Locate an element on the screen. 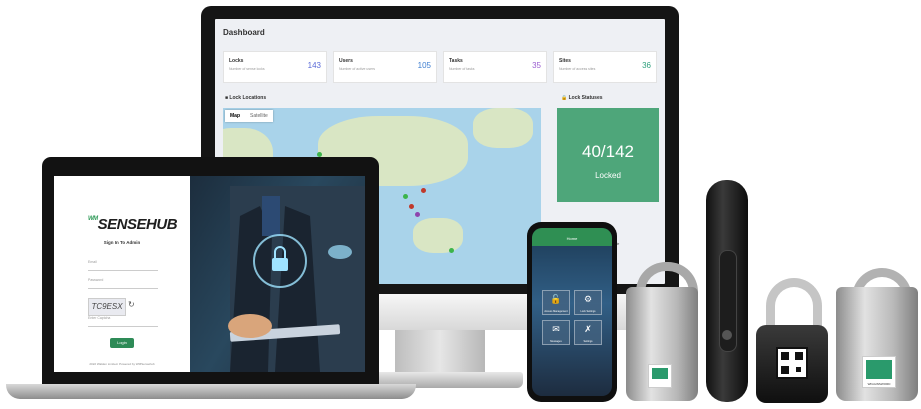  stat-value: 35 is located at coordinates (536, 65).